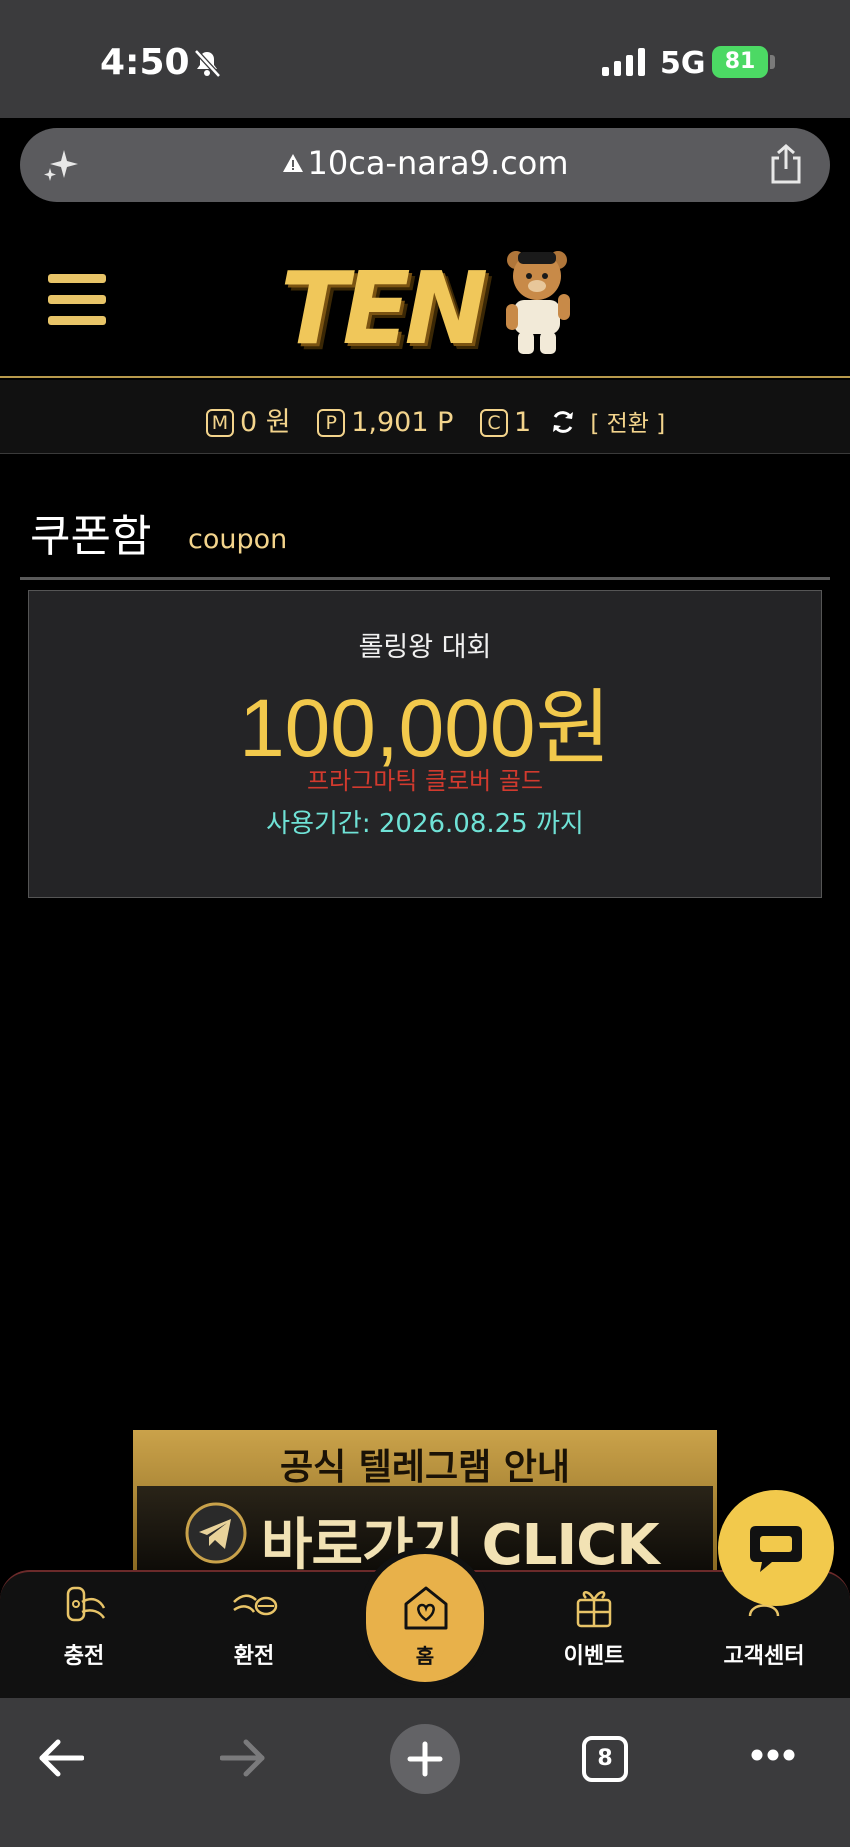 The image size is (850, 1847). What do you see at coordinates (331, 423) in the screenshot?
I see `point-badge: P` at bounding box center [331, 423].